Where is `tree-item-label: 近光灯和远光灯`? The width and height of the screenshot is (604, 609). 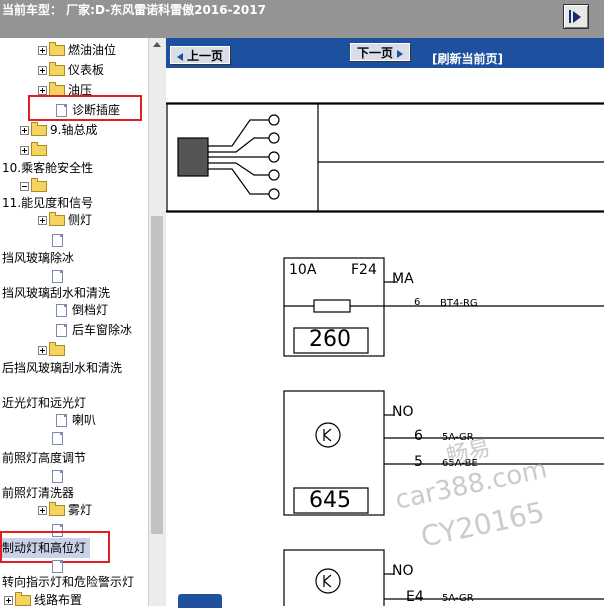 tree-item-label: 近光灯和远光灯 is located at coordinates (44, 403).